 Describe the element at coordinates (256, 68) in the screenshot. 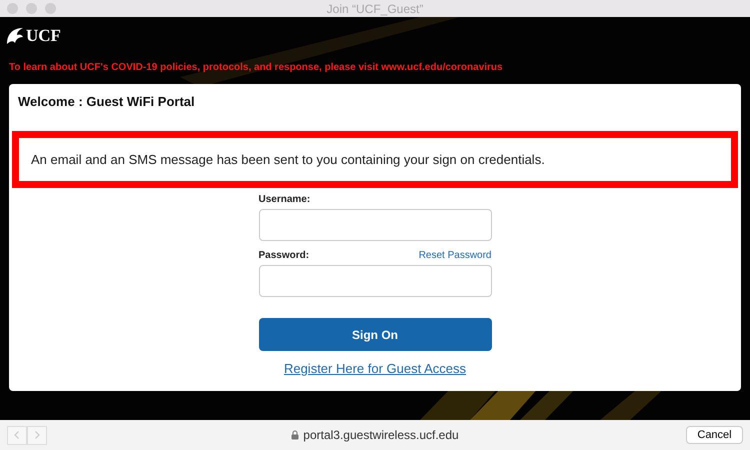

I see `covid-notice: To learn about UCF's COVID-19 policies, protocols, and response, please visit www.ucf.edu/coronavirus` at that location.